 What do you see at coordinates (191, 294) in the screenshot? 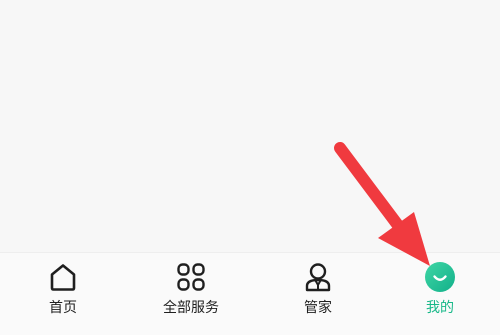
I see `tab-all-services: 全部服务` at bounding box center [191, 294].